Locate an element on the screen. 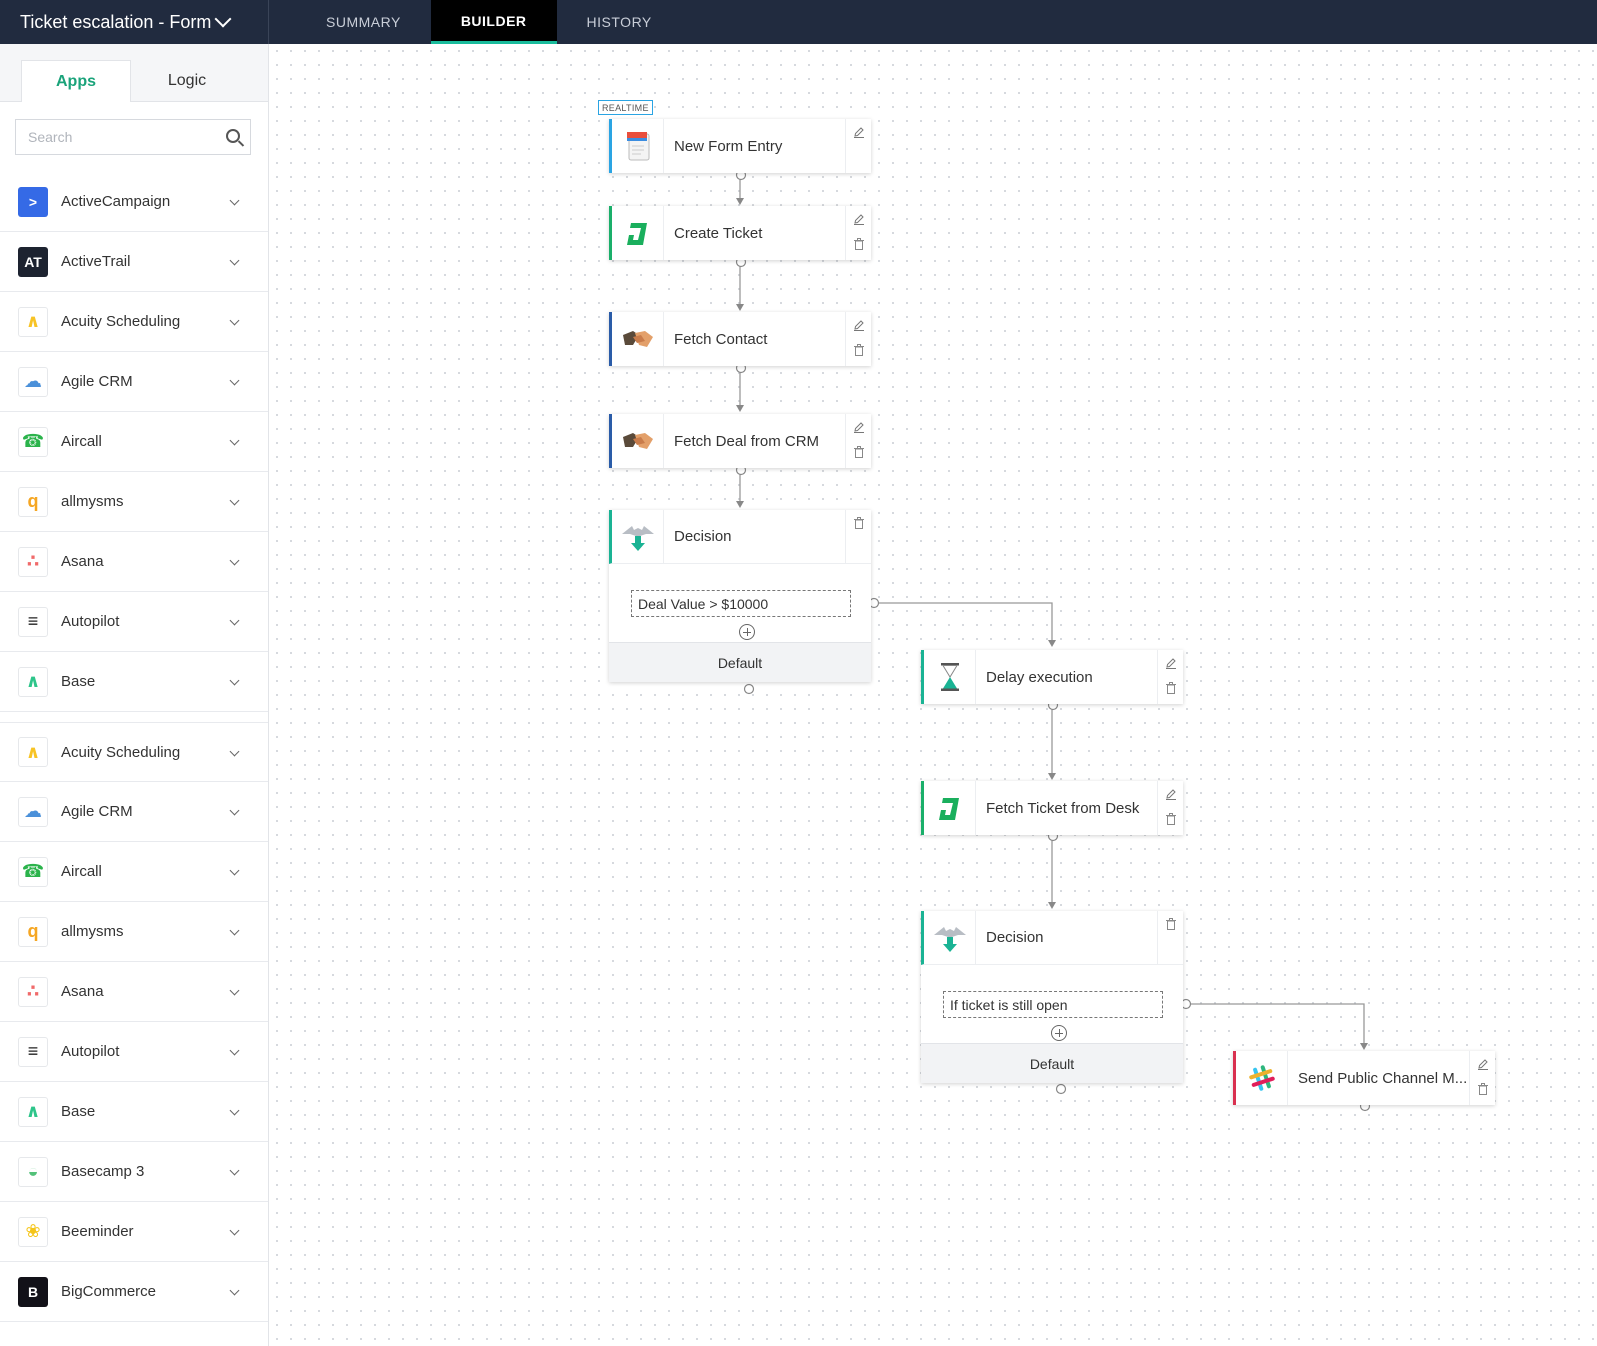  app-name: Acuity Scheduling is located at coordinates (121, 321).